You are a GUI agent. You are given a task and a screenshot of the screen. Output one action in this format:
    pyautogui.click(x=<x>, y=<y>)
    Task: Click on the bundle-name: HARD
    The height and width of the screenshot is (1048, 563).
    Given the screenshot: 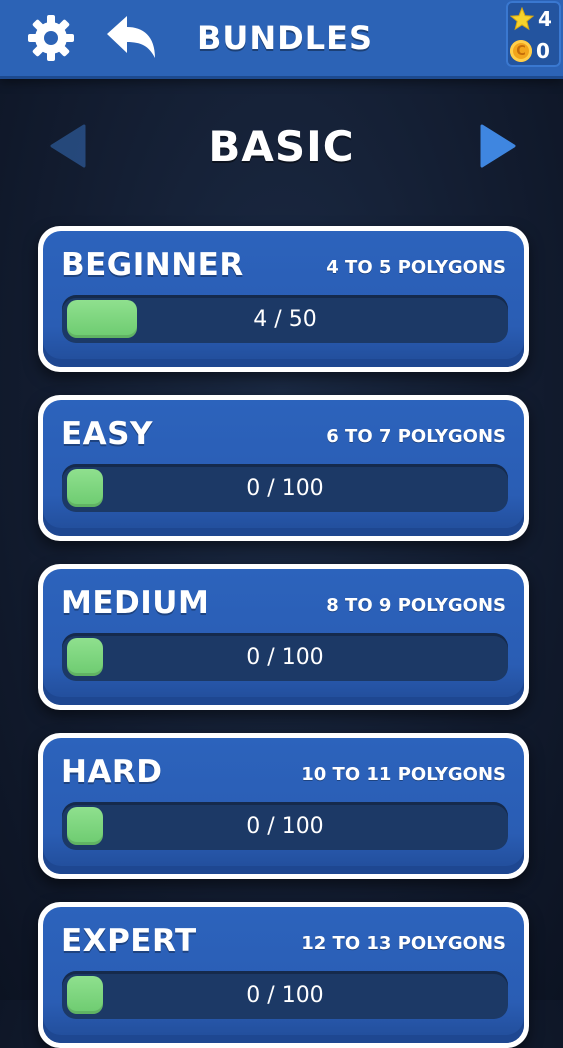 What is the action you would take?
    pyautogui.click(x=112, y=772)
    